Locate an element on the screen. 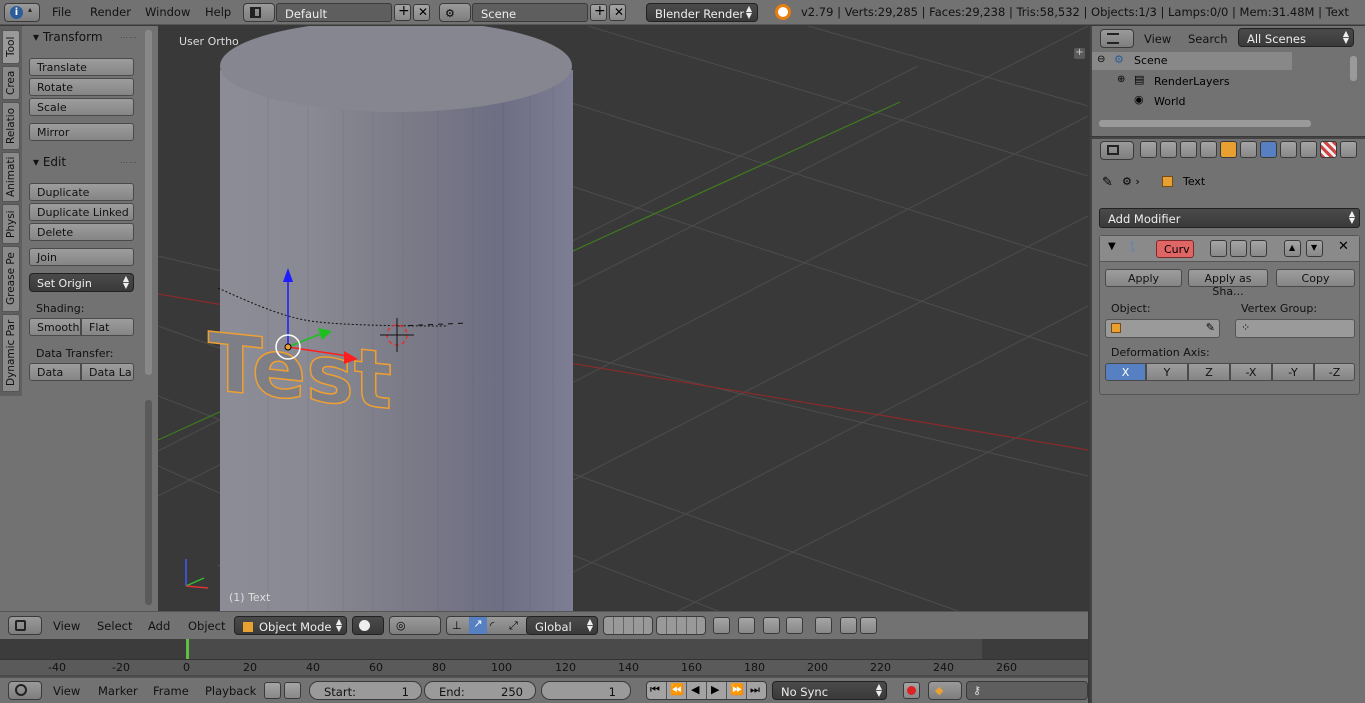  menu-render: Render is located at coordinates (110, 12).